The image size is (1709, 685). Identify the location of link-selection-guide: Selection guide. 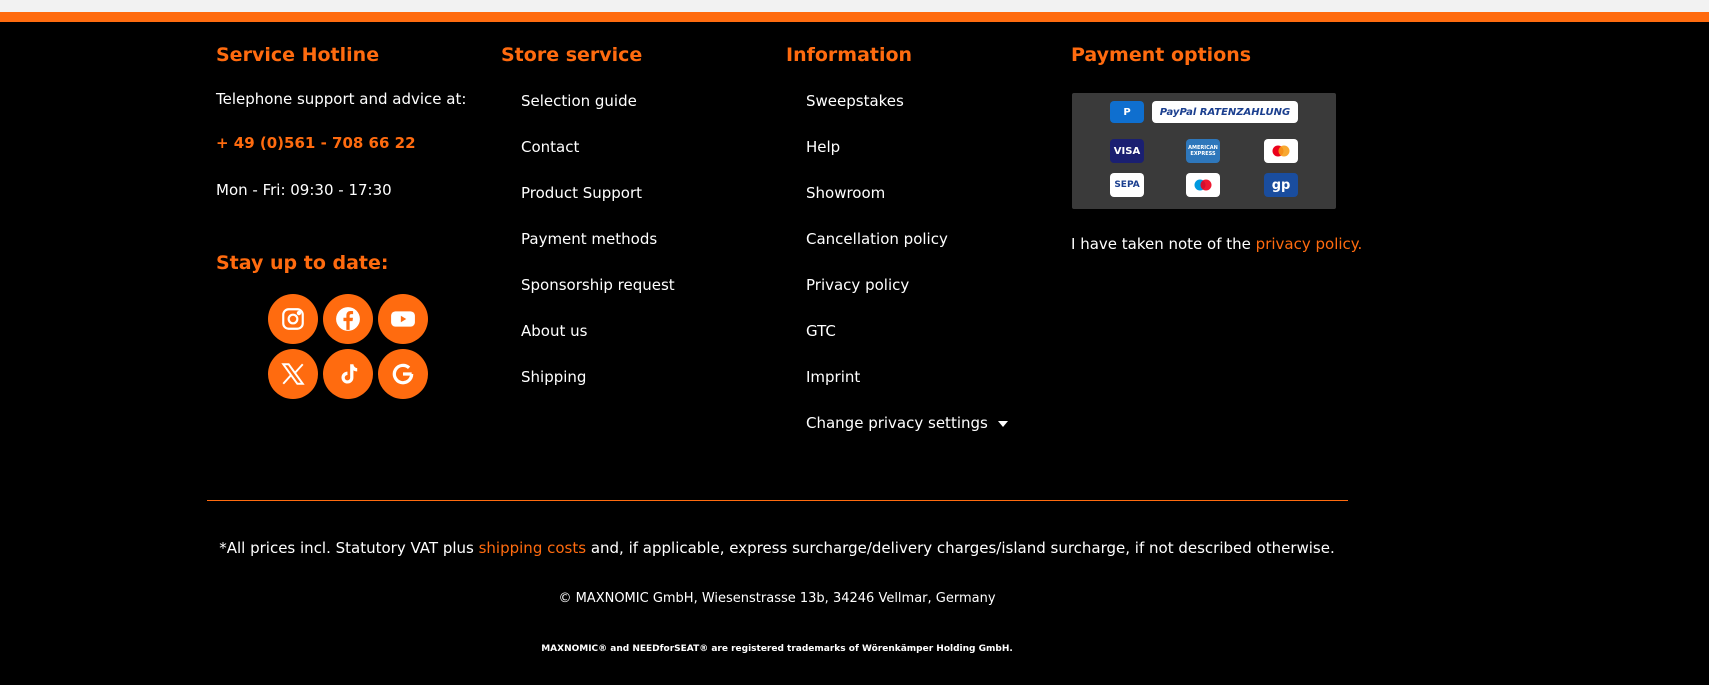
(579, 101).